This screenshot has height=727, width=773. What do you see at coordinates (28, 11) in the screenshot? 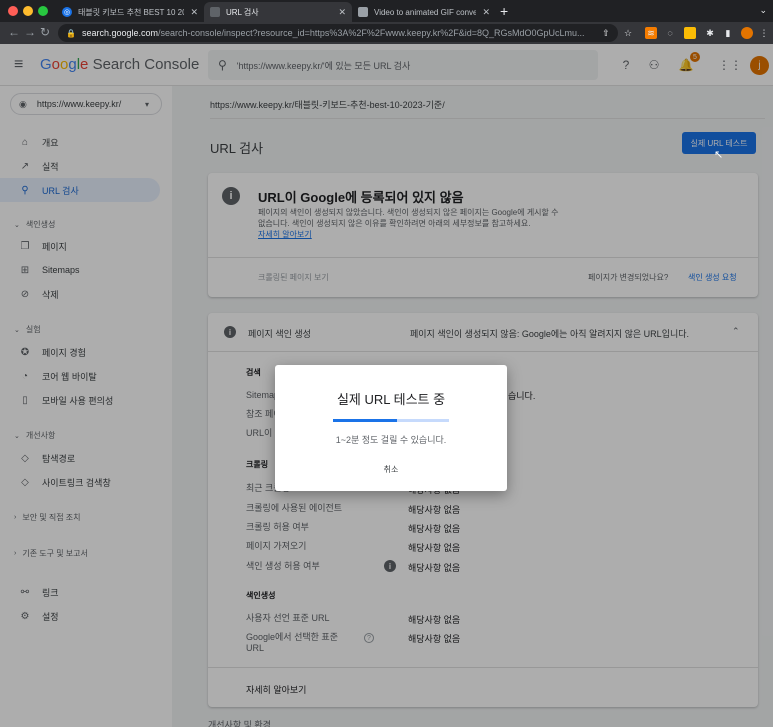
I see `minimize-window-button` at bounding box center [28, 11].